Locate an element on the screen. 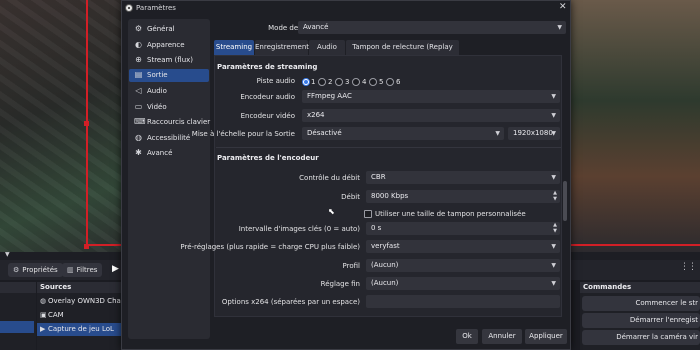  custom-buffer-checkbox is located at coordinates (368, 214).